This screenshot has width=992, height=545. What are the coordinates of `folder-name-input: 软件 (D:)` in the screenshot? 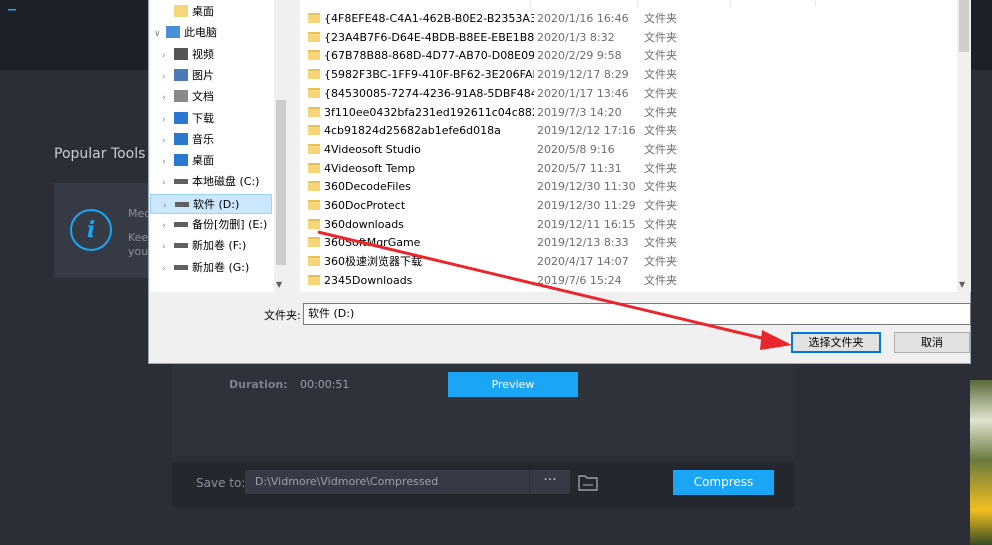 It's located at (637, 314).